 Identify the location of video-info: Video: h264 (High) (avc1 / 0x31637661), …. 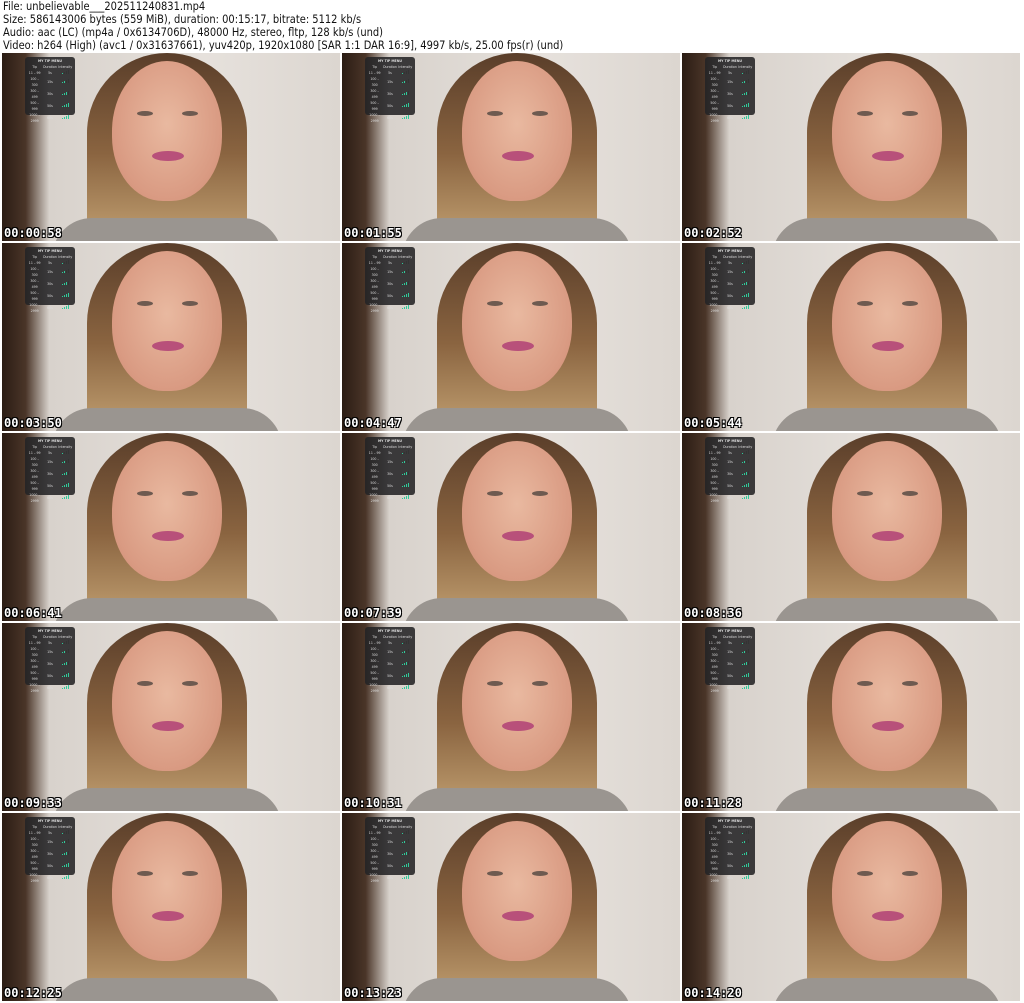
(283, 45).